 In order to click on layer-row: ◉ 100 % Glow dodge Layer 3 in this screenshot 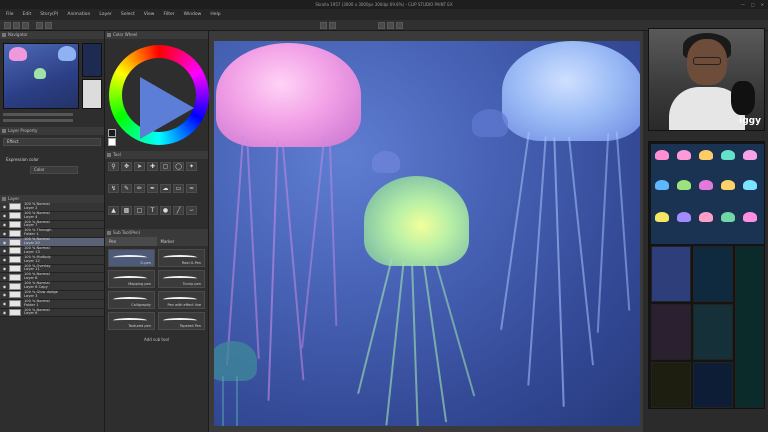, I will do `click(52, 295)`.